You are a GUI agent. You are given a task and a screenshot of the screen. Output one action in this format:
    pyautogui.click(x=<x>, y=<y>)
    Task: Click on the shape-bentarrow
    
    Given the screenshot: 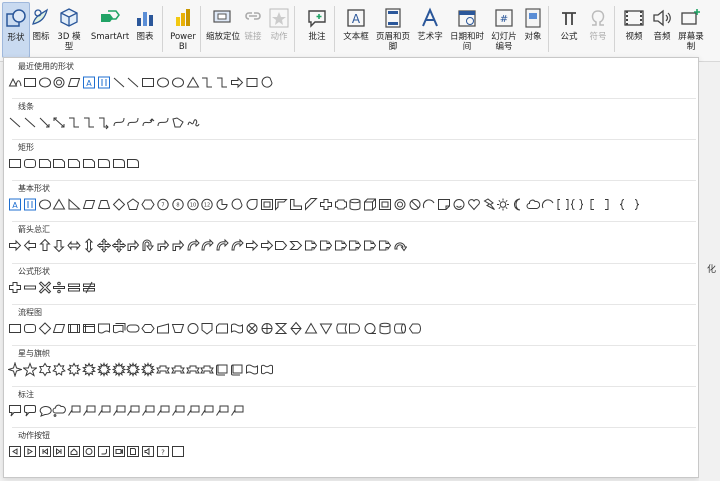 What is the action you would take?
    pyautogui.click(x=133, y=245)
    